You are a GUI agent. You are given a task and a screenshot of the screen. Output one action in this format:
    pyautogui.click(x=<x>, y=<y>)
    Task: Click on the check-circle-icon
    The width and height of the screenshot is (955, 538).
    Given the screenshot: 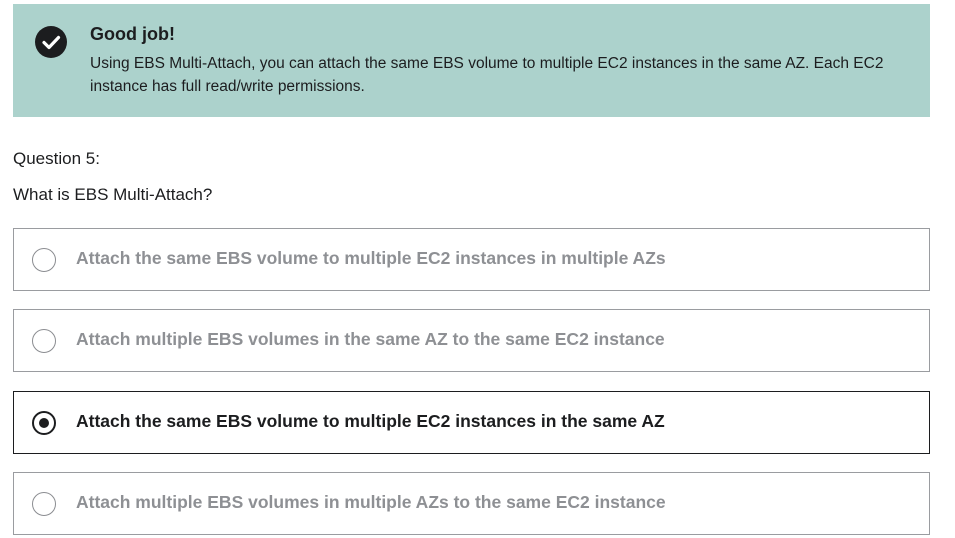 What is the action you would take?
    pyautogui.click(x=51, y=42)
    